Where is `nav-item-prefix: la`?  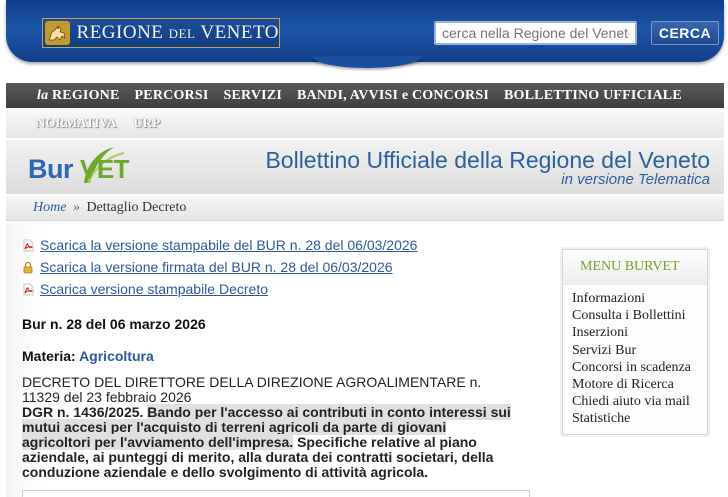 nav-item-prefix: la is located at coordinates (43, 95).